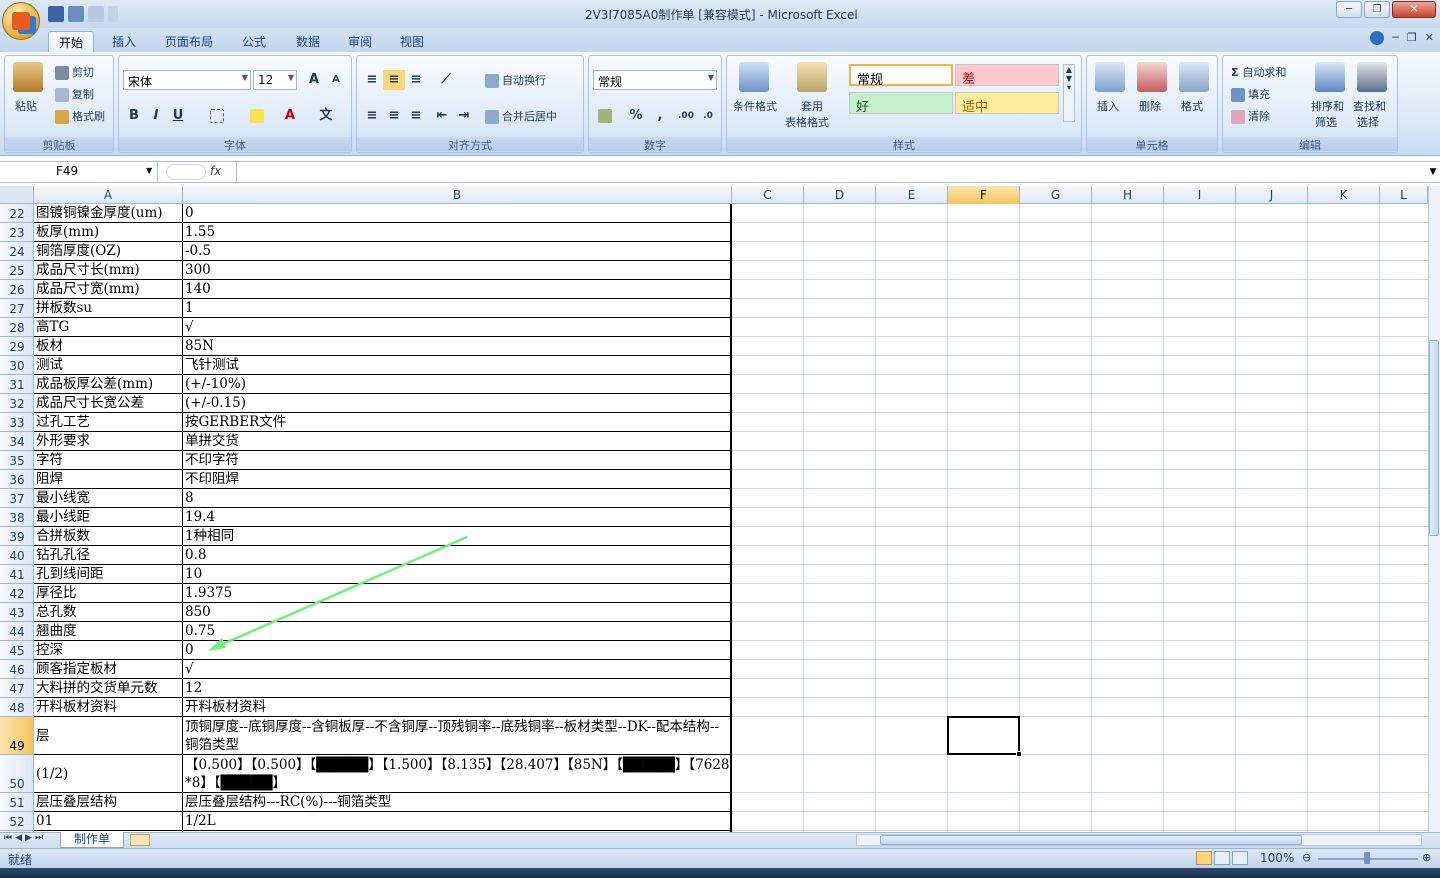  I want to click on row-header-34: 34, so click(16, 441).